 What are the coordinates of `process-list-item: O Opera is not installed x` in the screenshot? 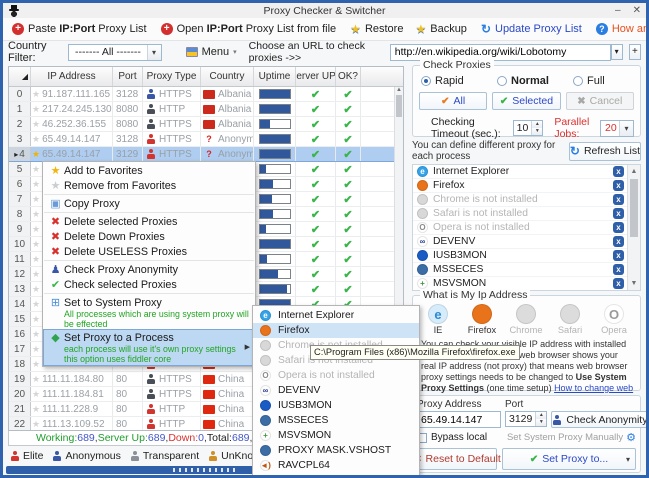 It's located at (526, 228).